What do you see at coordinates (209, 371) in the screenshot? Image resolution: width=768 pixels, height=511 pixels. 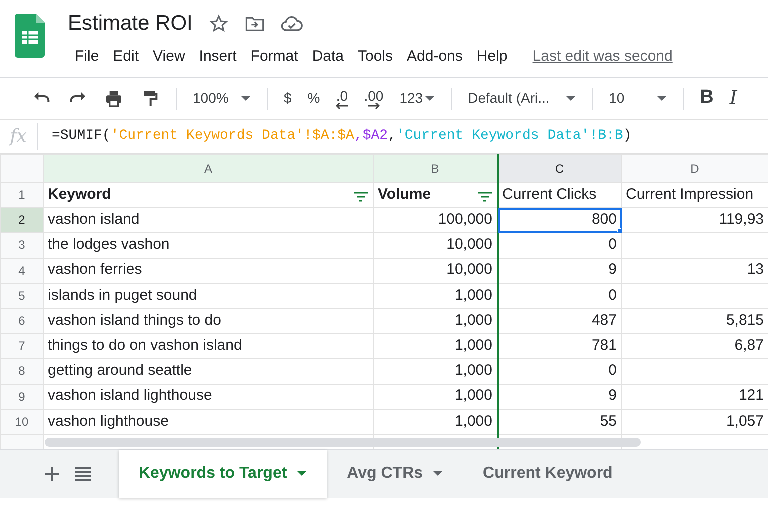 I see `table-cell: getting around seattle` at bounding box center [209, 371].